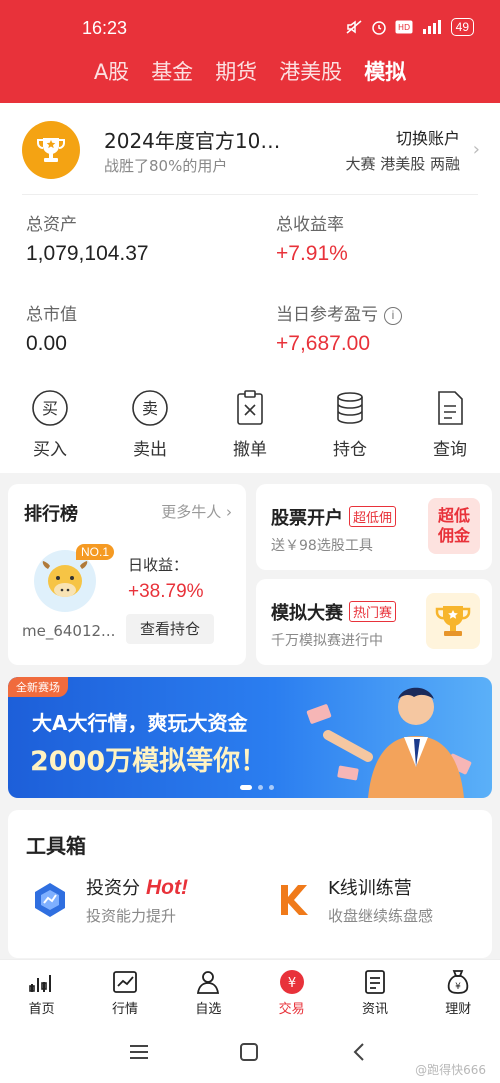 The height and width of the screenshot is (1083, 500). I want to click on svg-text: HD, so click(404, 27).